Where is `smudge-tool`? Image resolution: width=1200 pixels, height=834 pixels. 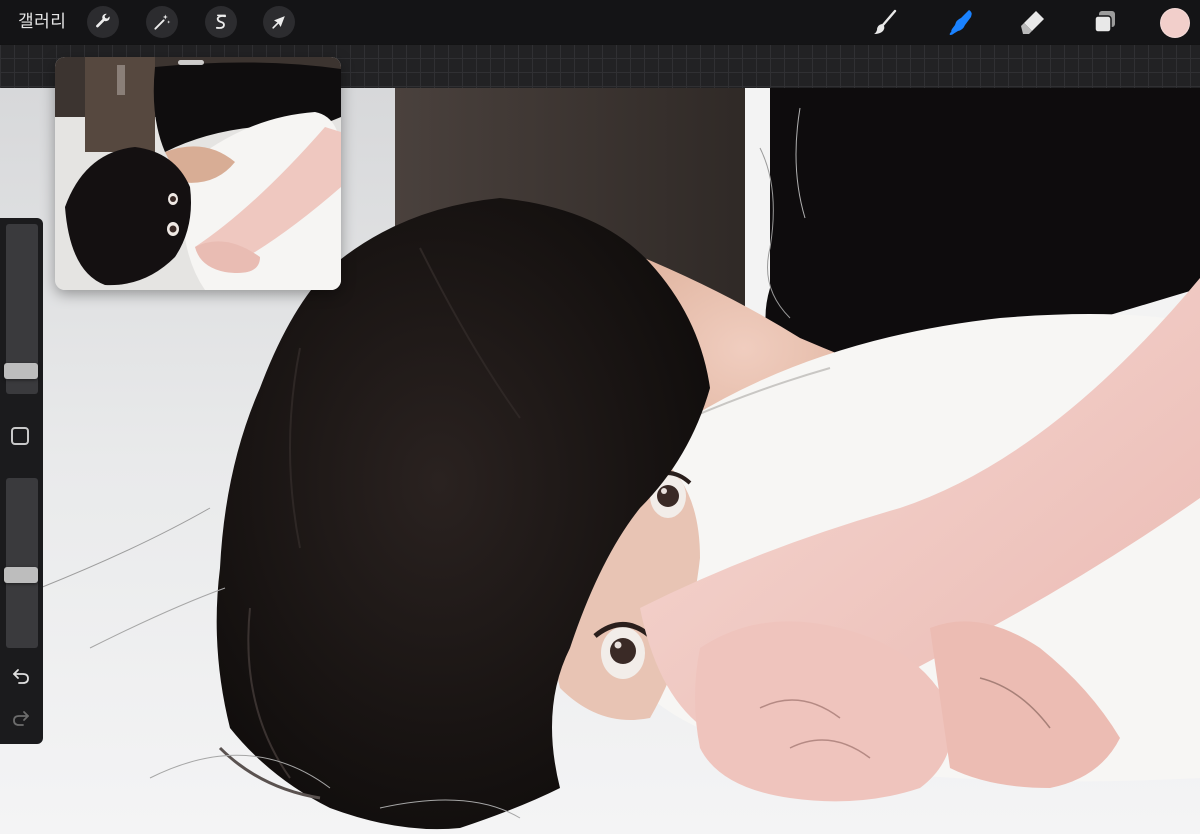 smudge-tool is located at coordinates (961, 22).